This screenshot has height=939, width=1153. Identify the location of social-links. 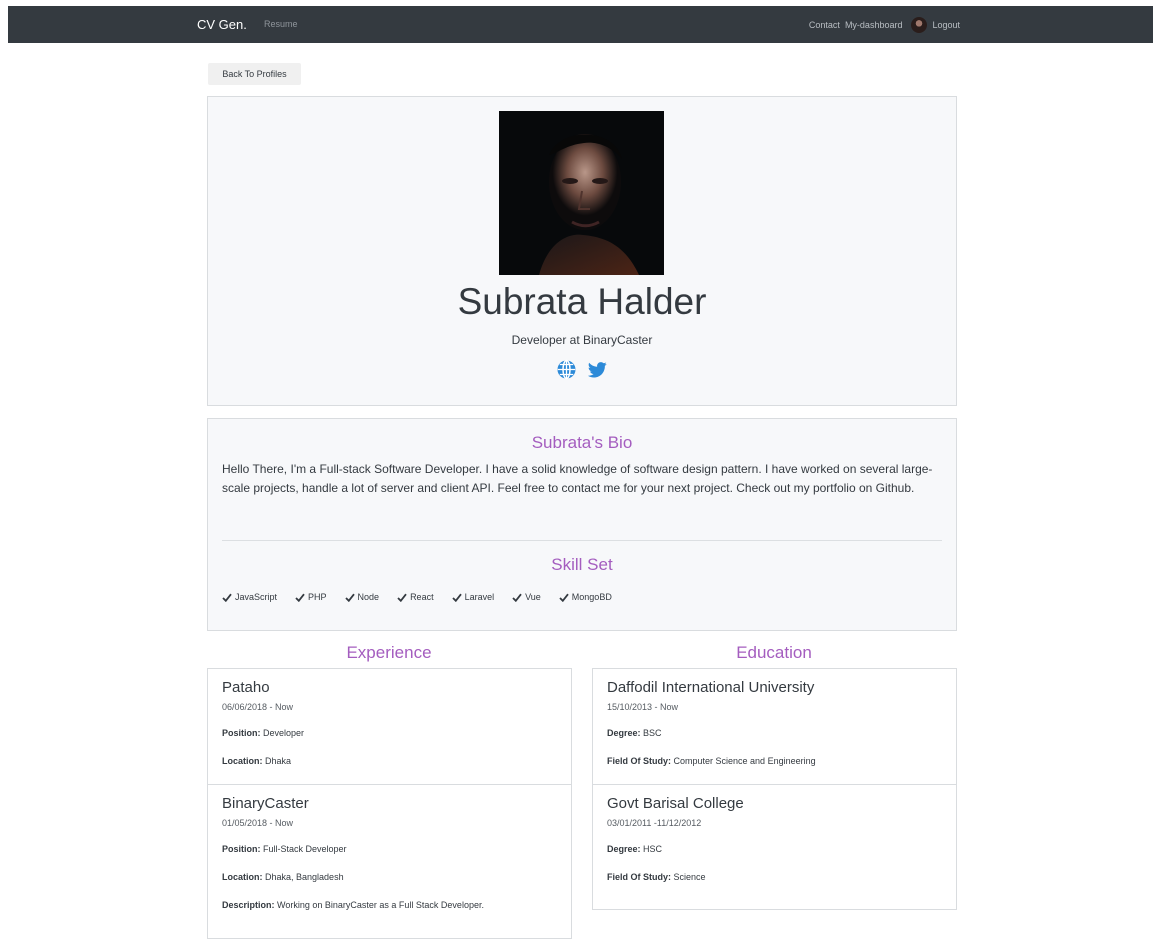
(582, 369).